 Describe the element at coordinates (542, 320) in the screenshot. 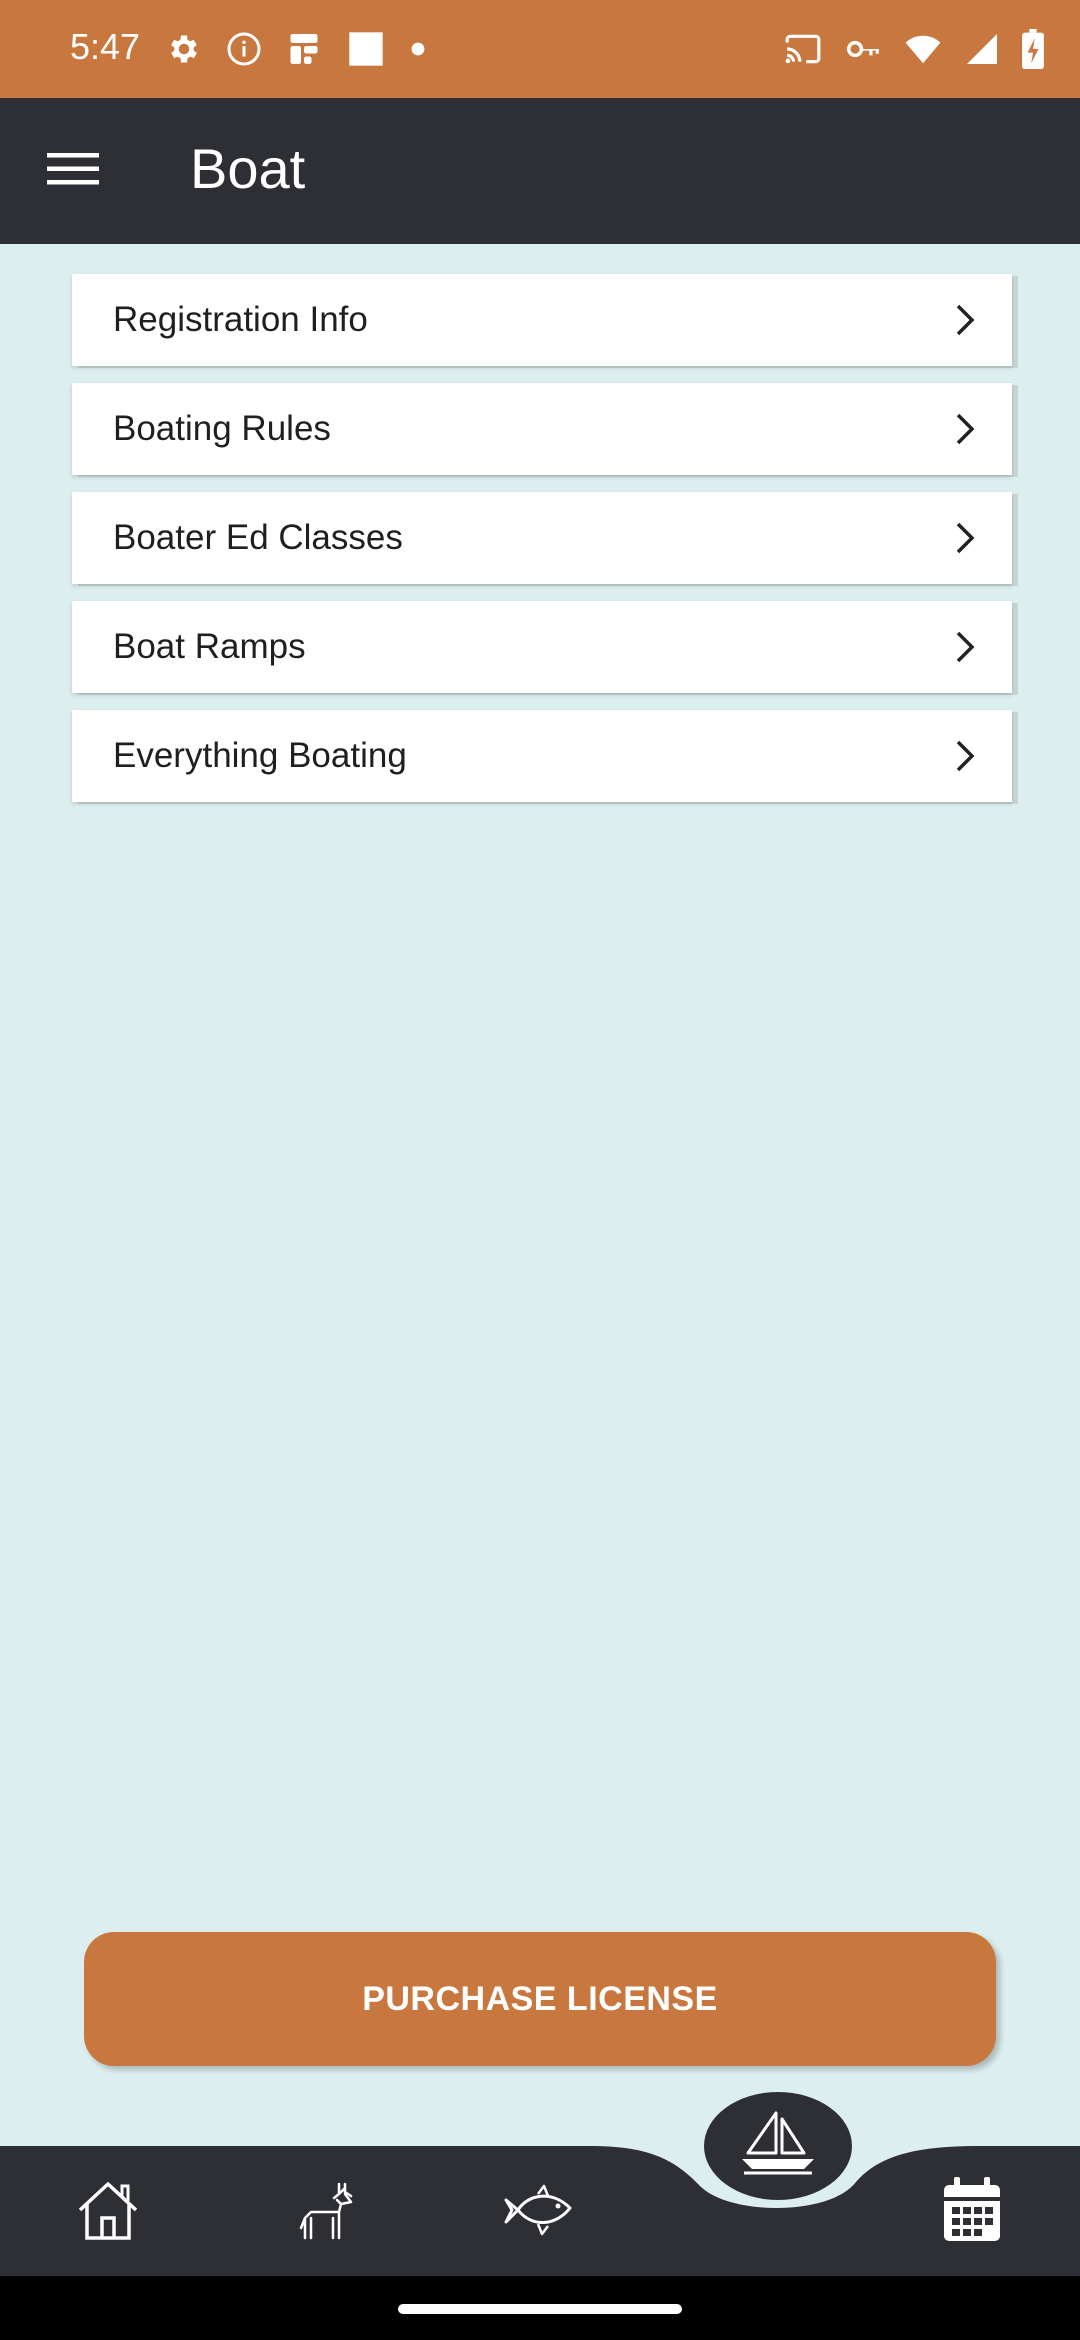

I see `list-item-registration-info: Registration Info` at that location.